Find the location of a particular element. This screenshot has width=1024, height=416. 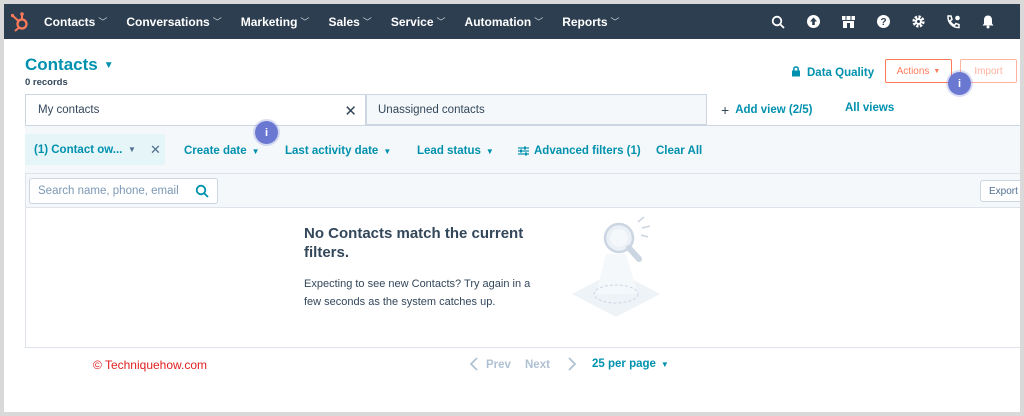

watermark-text: © Techniquehow.com is located at coordinates (150, 365).